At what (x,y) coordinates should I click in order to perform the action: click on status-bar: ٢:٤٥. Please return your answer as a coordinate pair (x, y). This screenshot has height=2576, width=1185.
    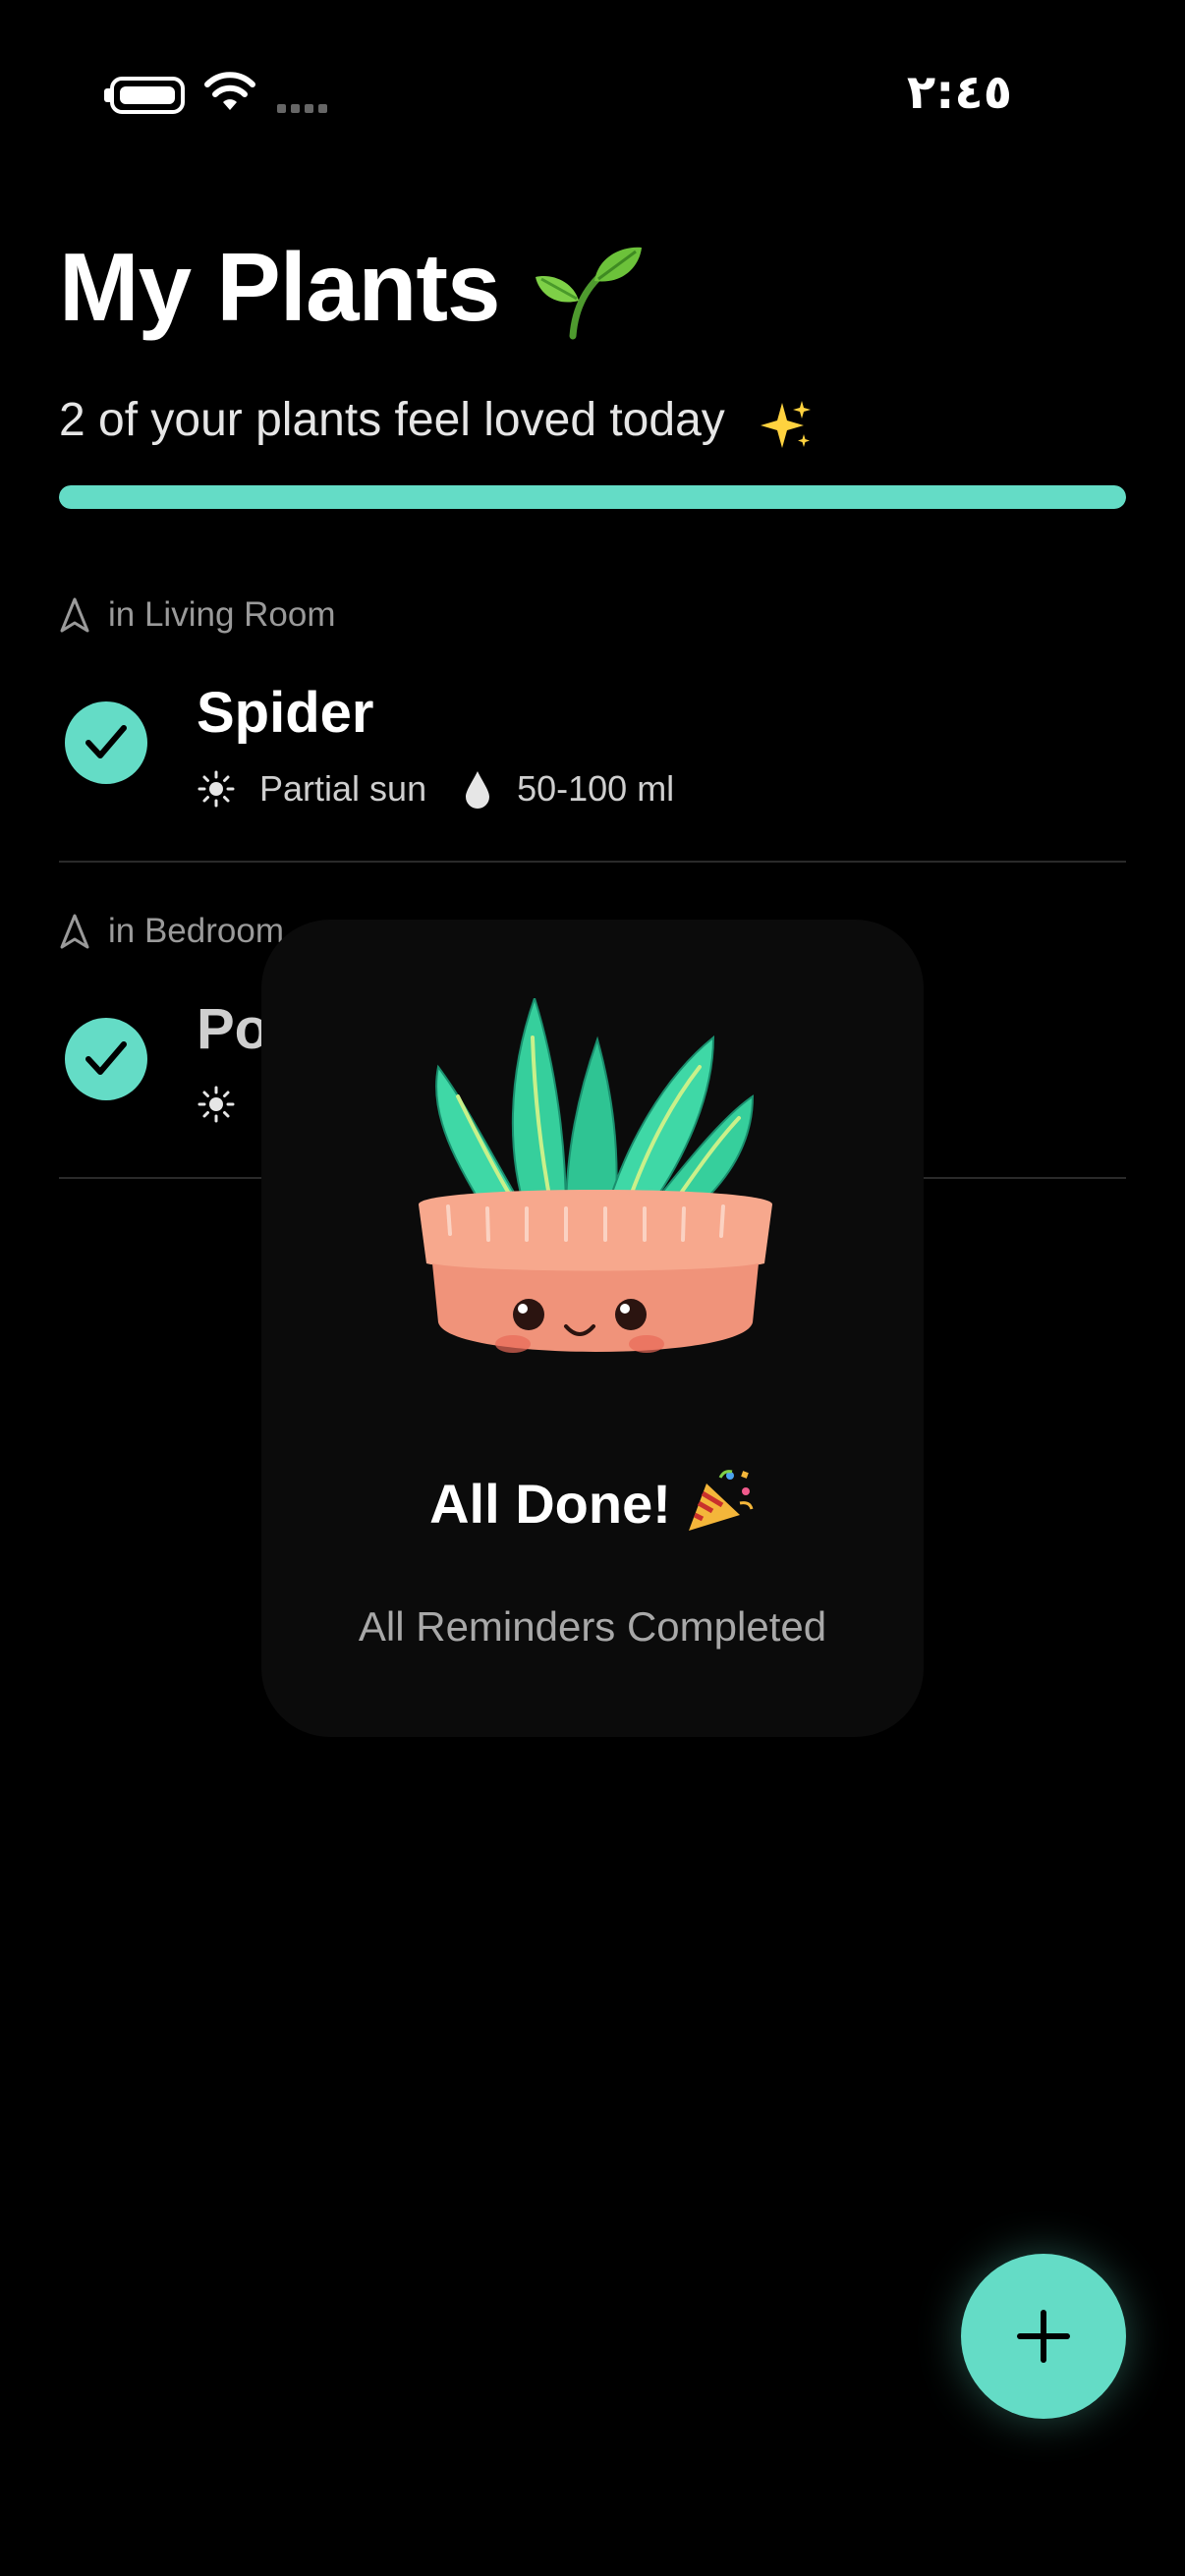
    Looking at the image, I should click on (592, 93).